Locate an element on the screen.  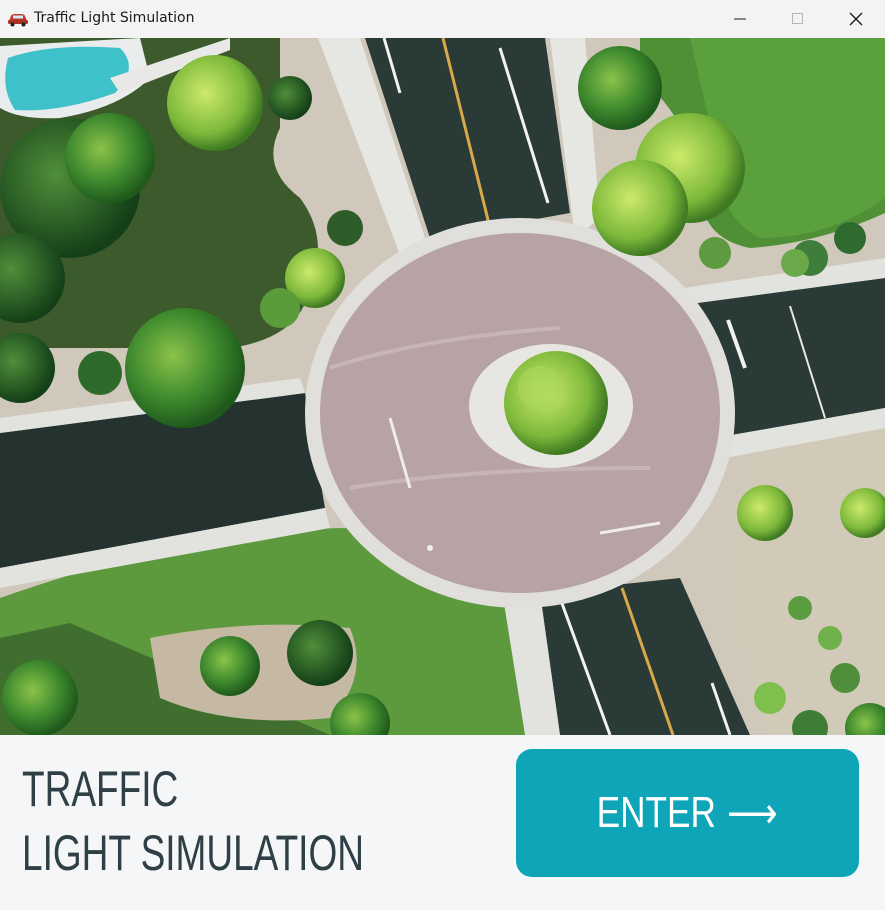
minimize-icon is located at coordinates (740, 19).